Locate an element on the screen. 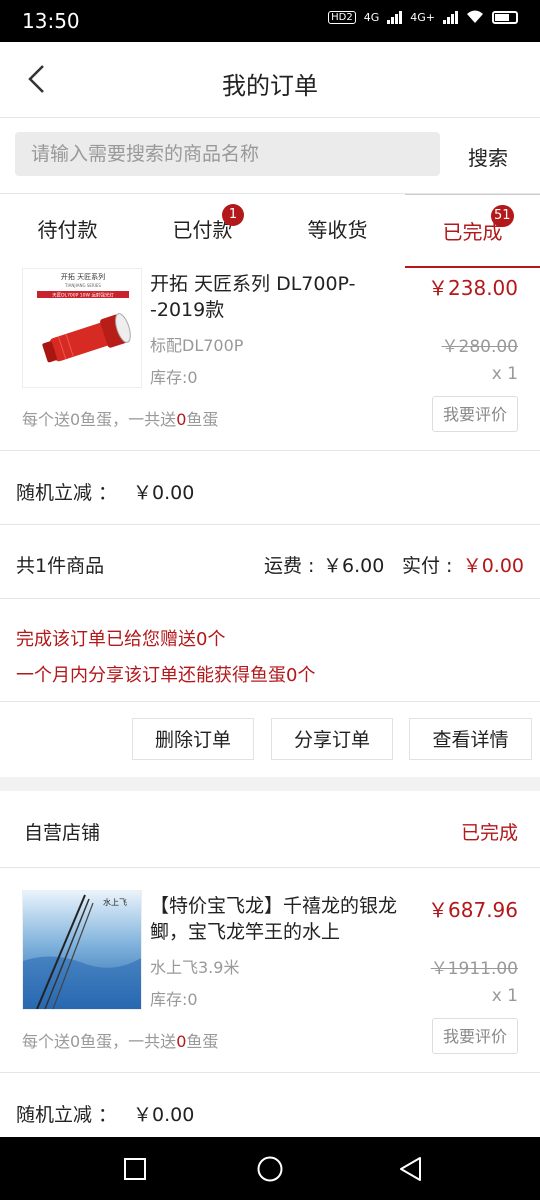 Image resolution: width=540 pixels, height=1200 pixels. paid-value: ￥0.00 is located at coordinates (493, 566).